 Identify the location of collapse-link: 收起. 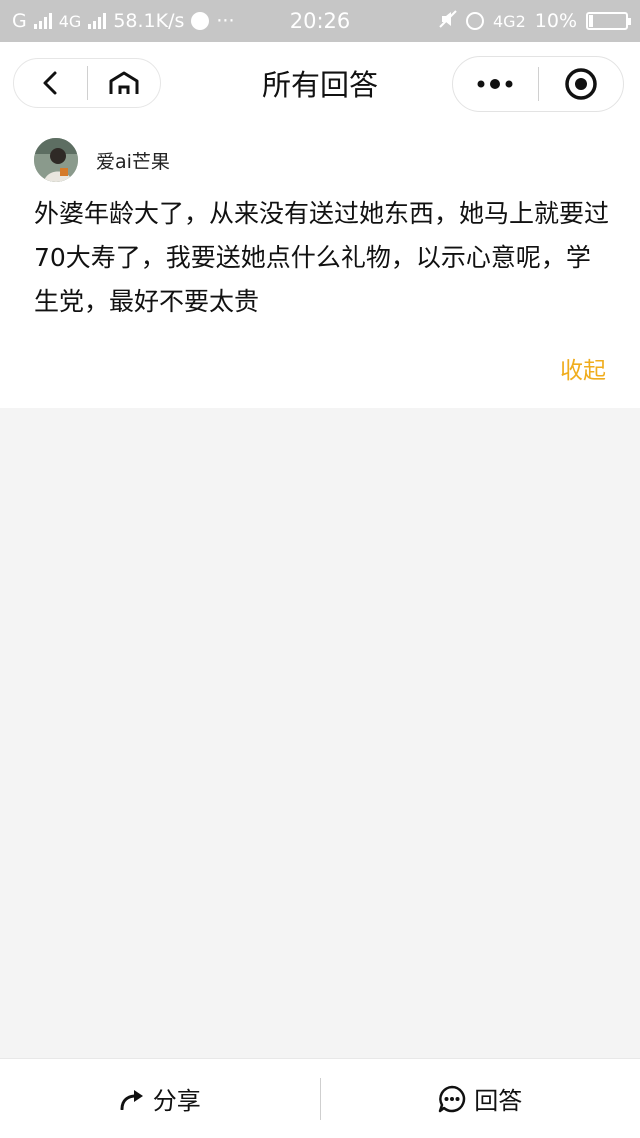
(583, 368).